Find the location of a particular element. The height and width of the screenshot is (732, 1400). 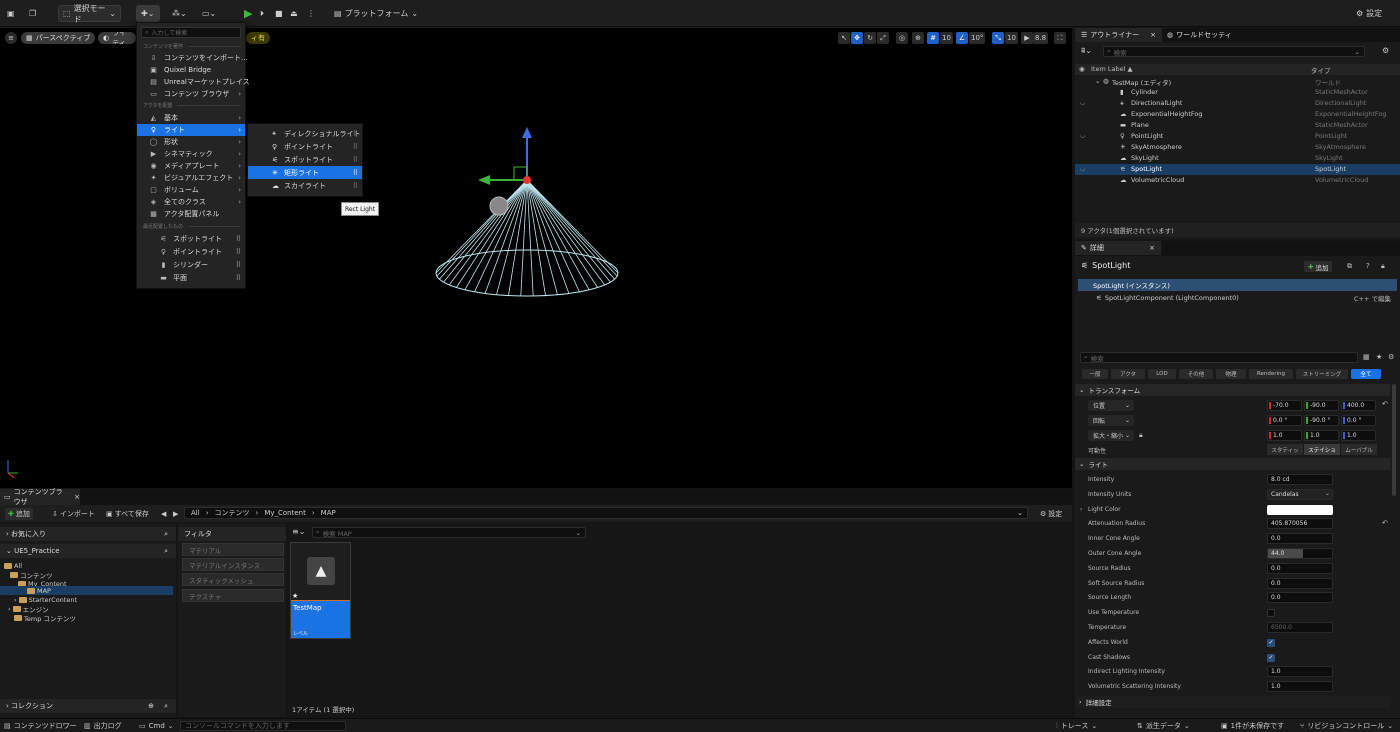

outliner-row: ☁ SkyLight SkyLight is located at coordinates (1237, 158).